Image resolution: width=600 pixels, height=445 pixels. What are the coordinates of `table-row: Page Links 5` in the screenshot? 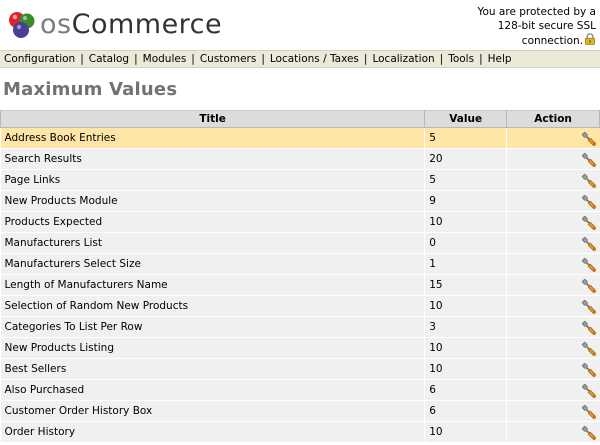 It's located at (300, 180).